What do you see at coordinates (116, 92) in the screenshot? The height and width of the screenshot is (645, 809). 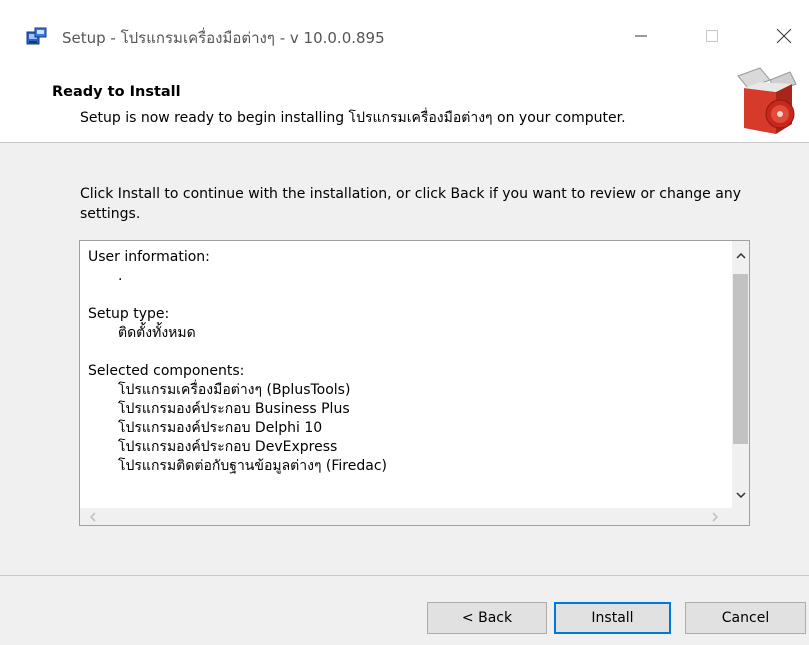 I see `page-title: Ready to Install` at bounding box center [116, 92].